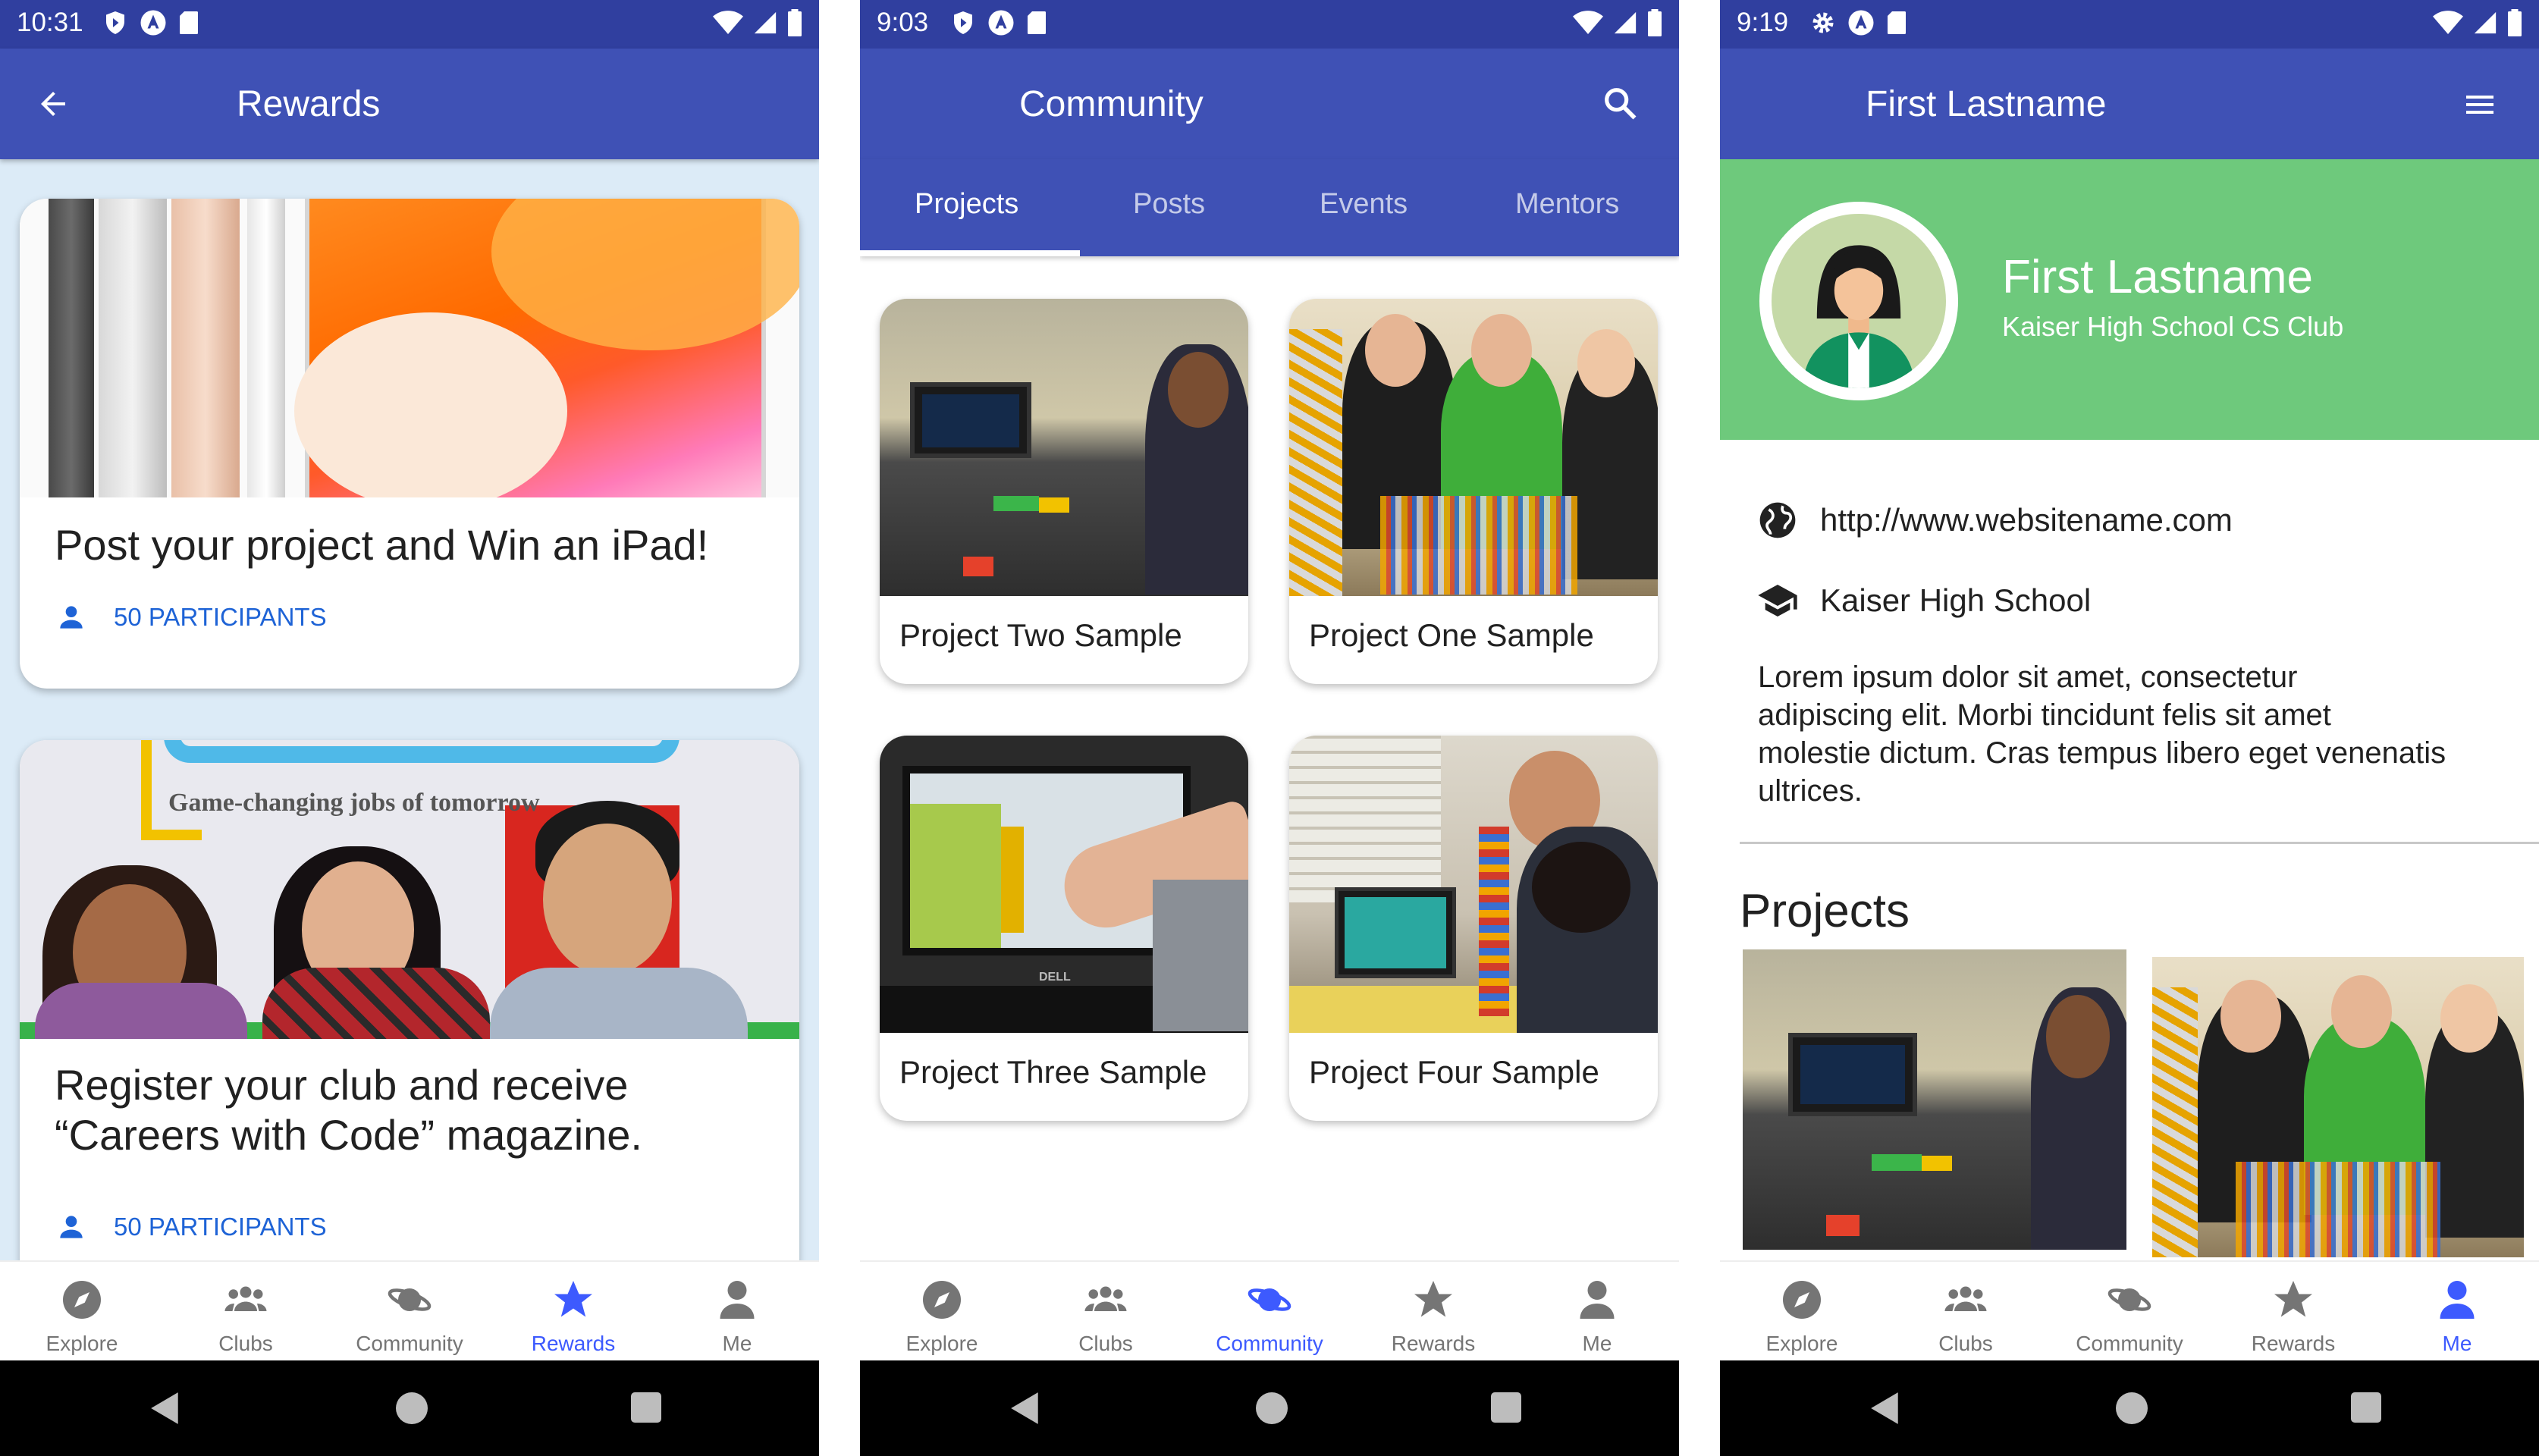 The image size is (2539, 1456). I want to click on bottom-navigation: Explore Clubs Community Rewards Me, so click(1269, 1310).